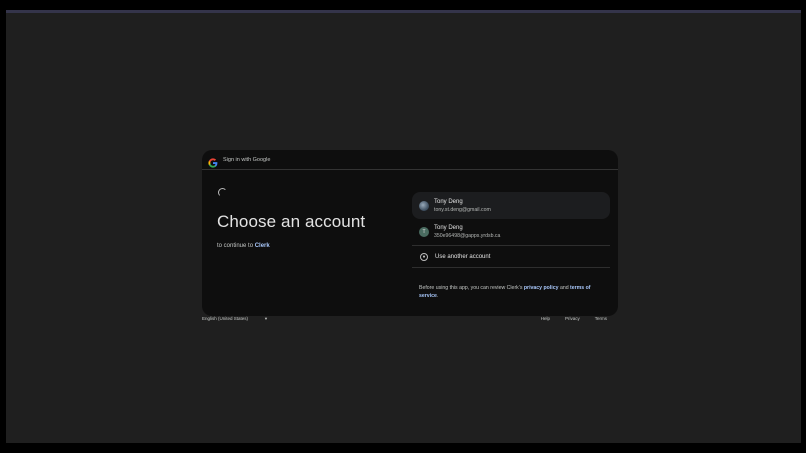  What do you see at coordinates (262, 246) in the screenshot?
I see `app-name-link: Clerk` at bounding box center [262, 246].